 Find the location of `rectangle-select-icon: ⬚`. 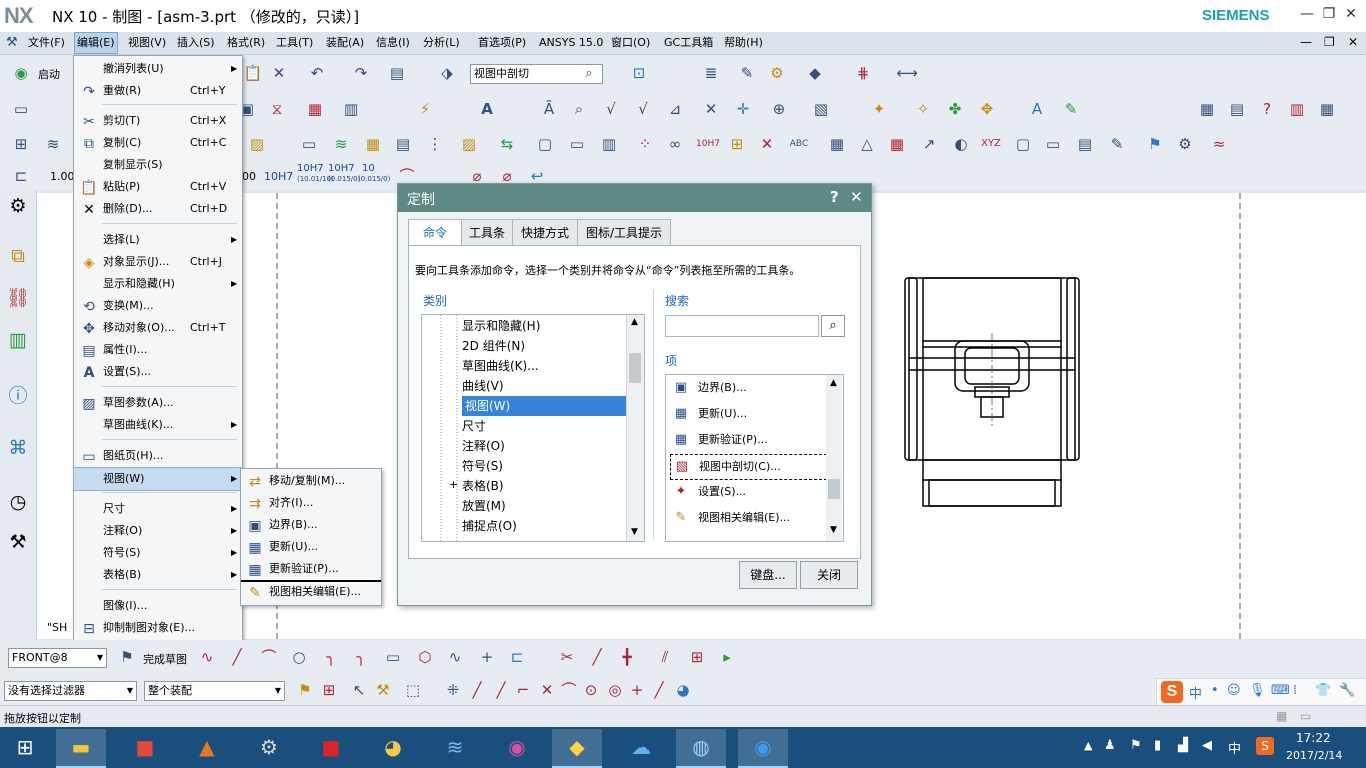

rectangle-select-icon: ⬚ is located at coordinates (413, 690).